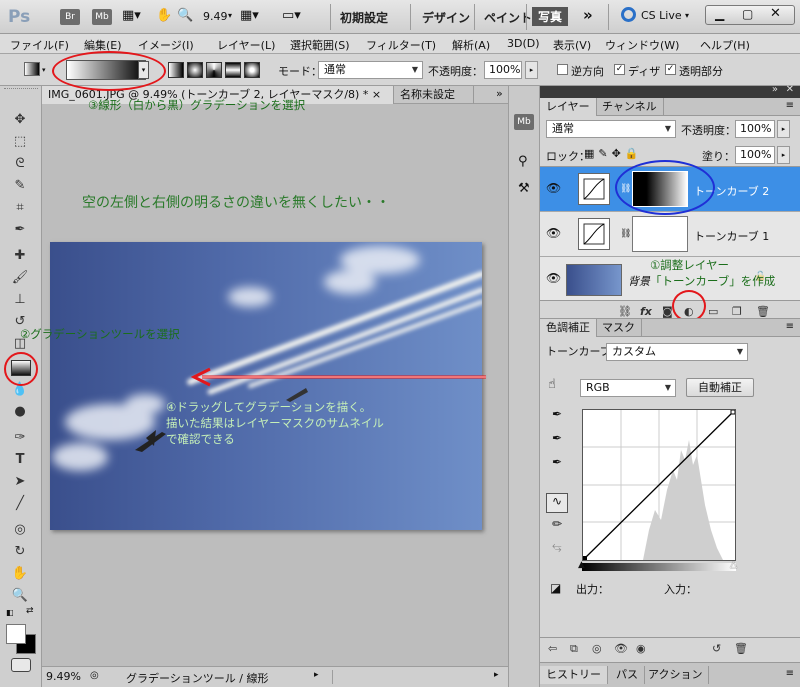  I want to click on curves-graph, so click(659, 485).